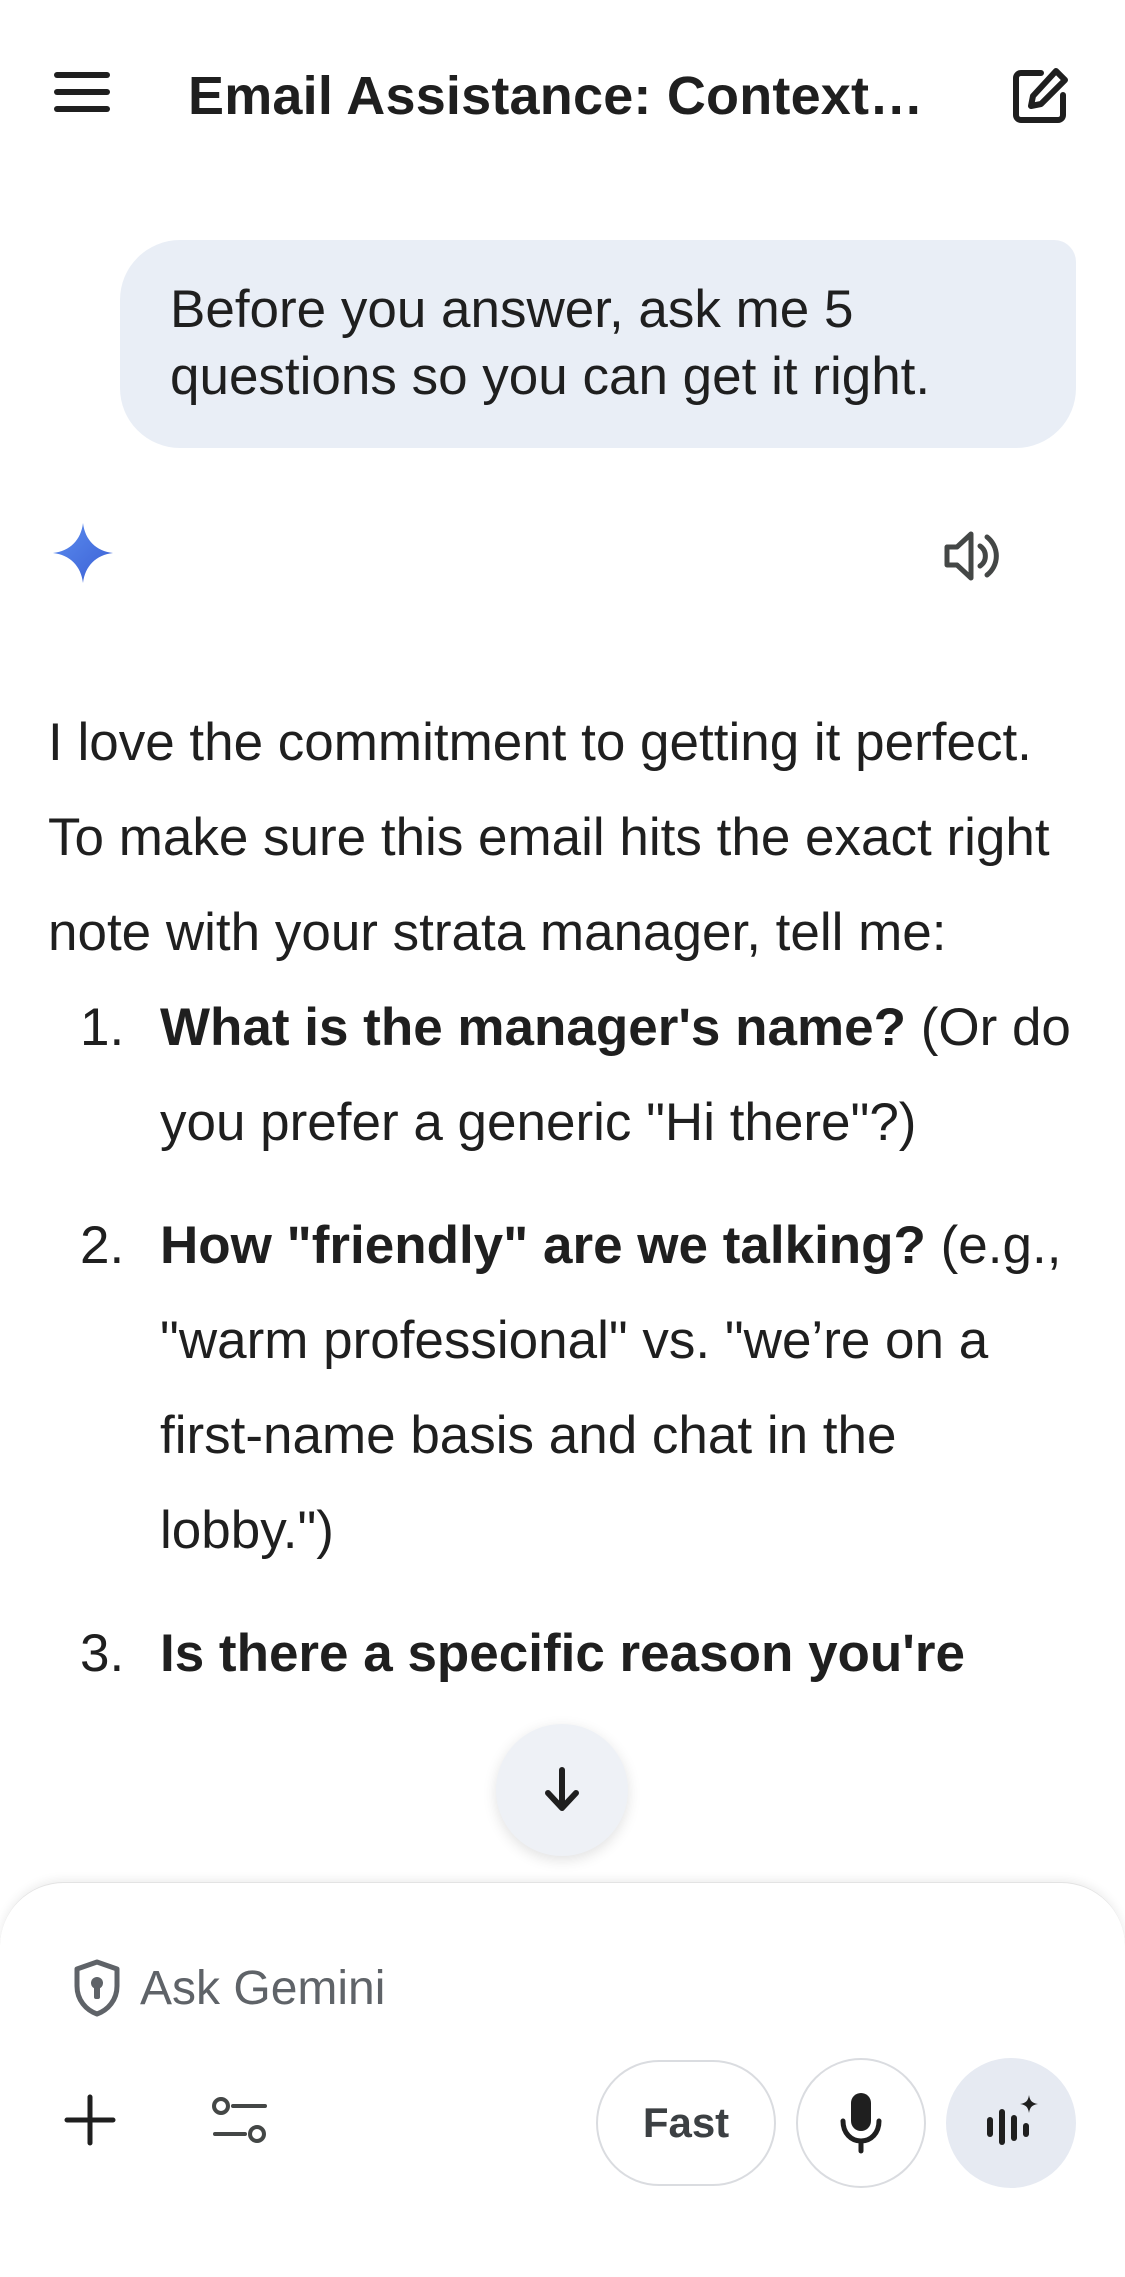  I want to click on speaker-icon, so click(974, 556).